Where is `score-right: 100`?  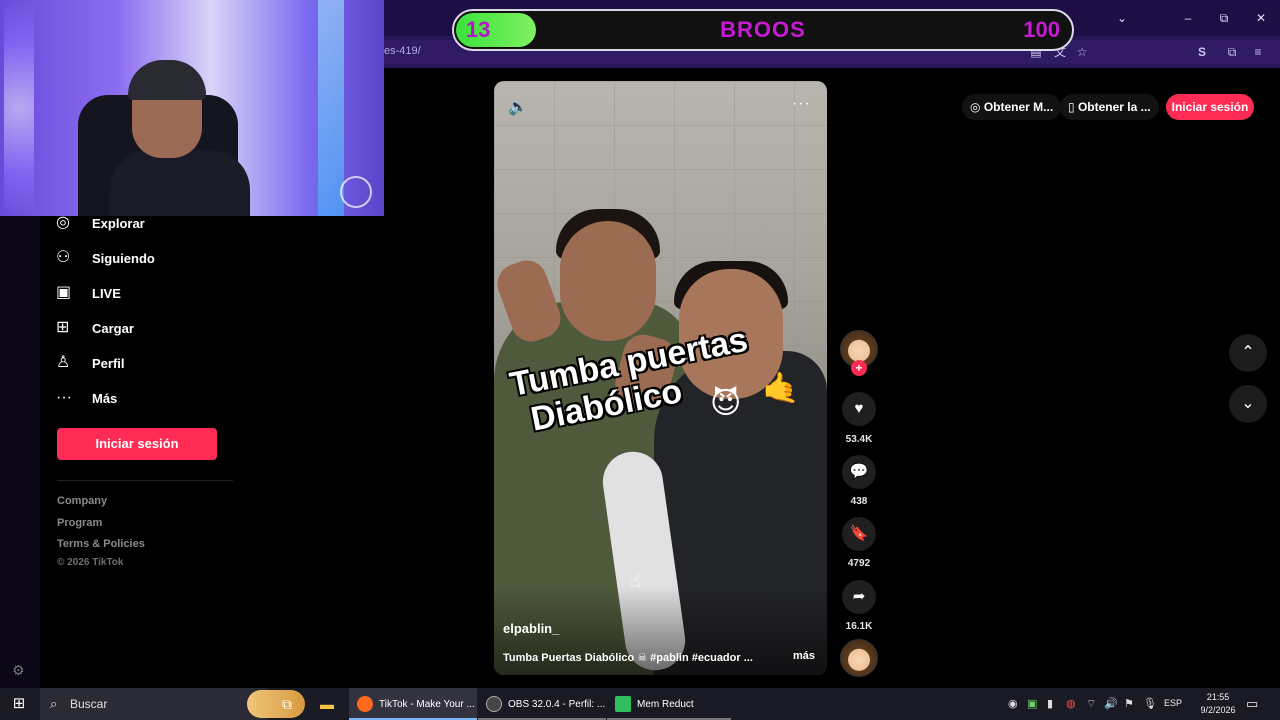
score-right: 100 is located at coordinates (1041, 29).